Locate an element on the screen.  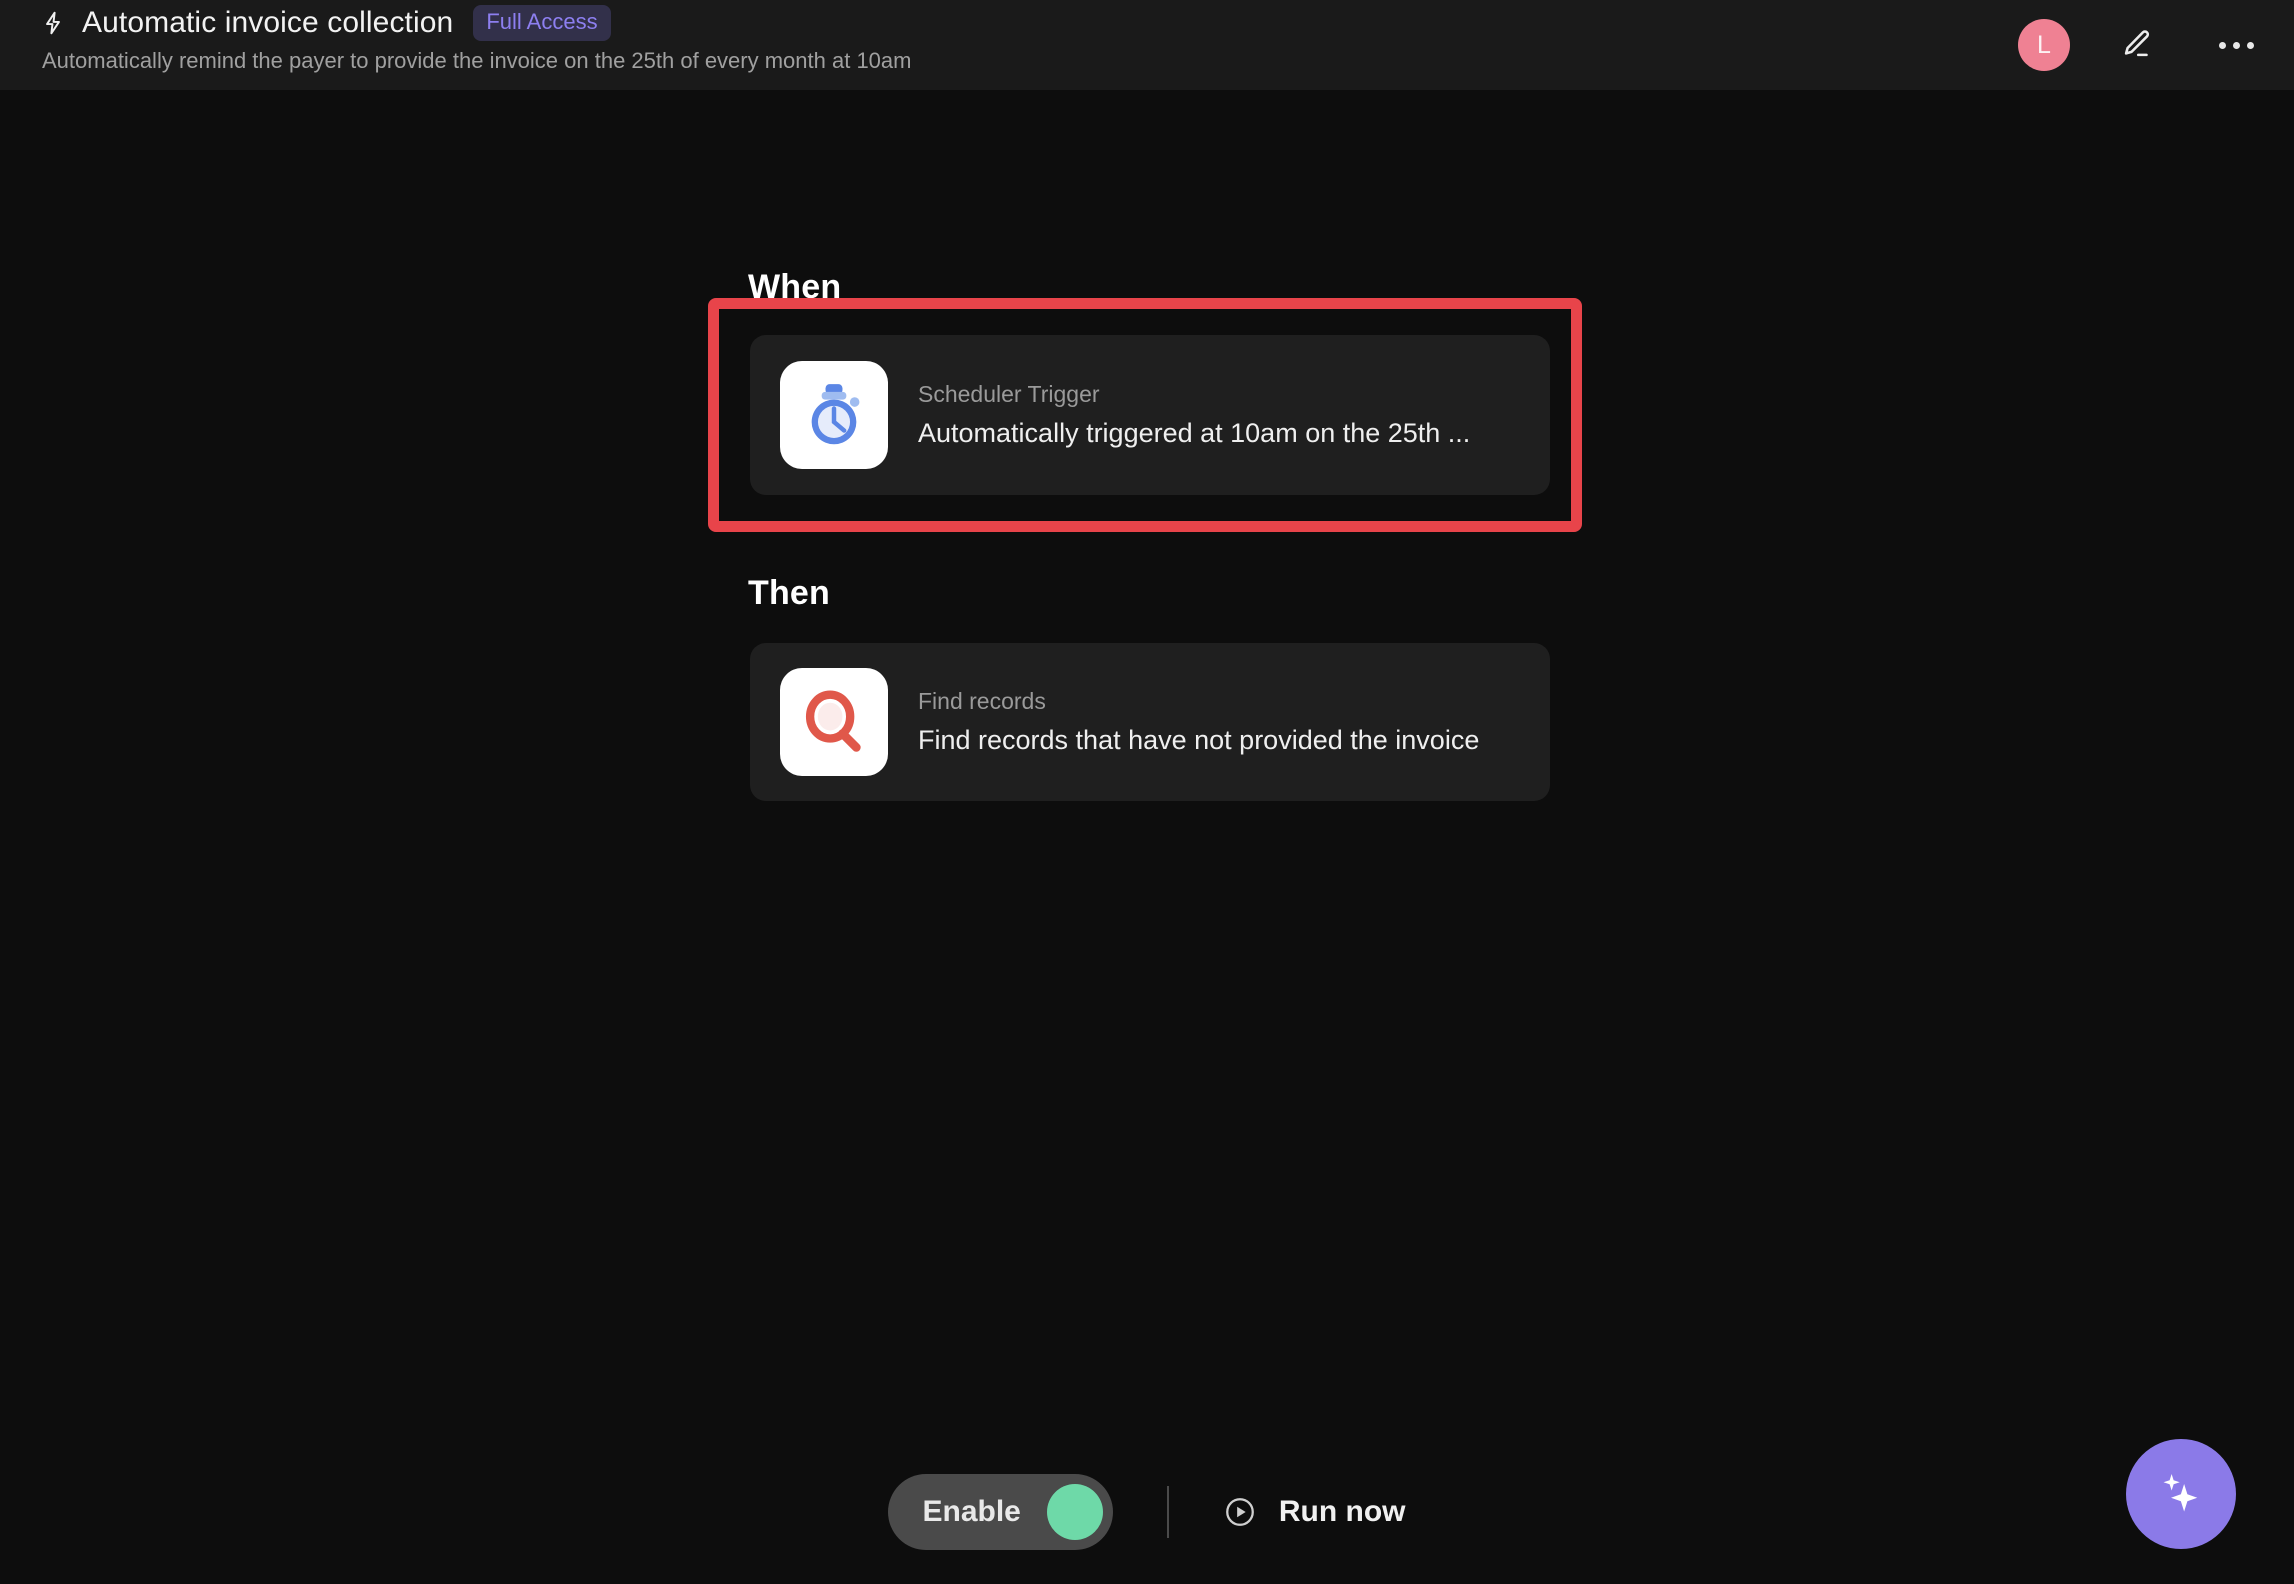
enable-toggle: Enable is located at coordinates (1000, 1512).